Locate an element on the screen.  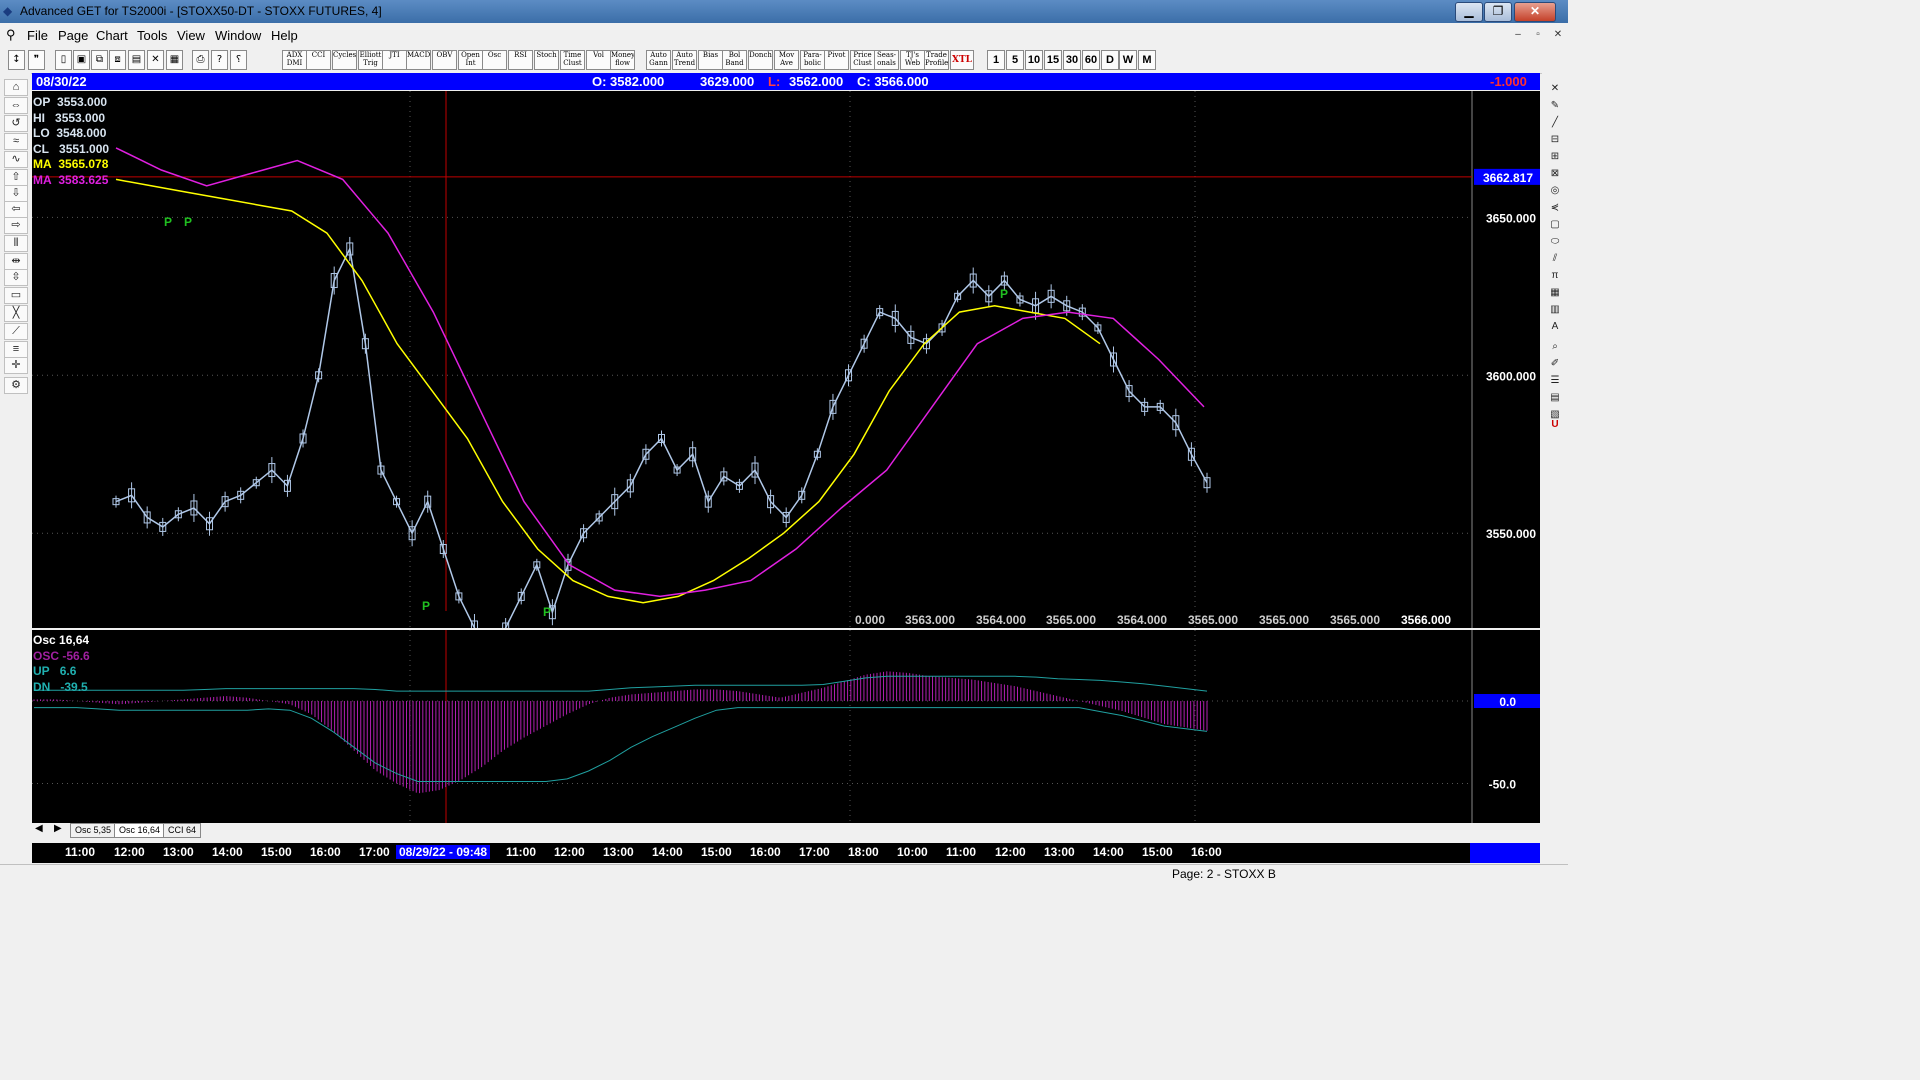
pencil-icon: ✎ is located at coordinates (1555, 105).